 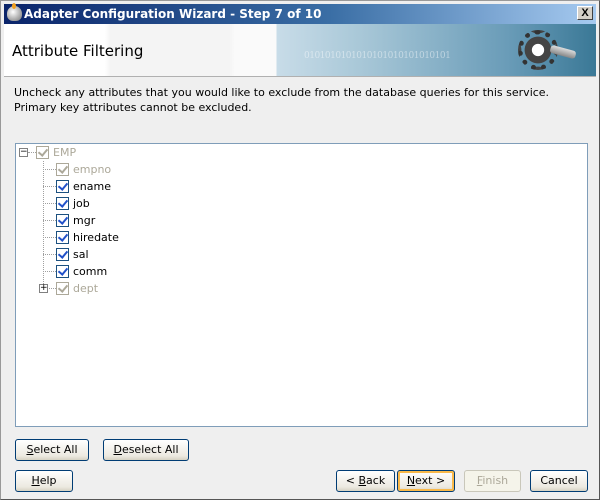 I want to click on deselect_all-mnemonic: D, so click(x=117, y=449).